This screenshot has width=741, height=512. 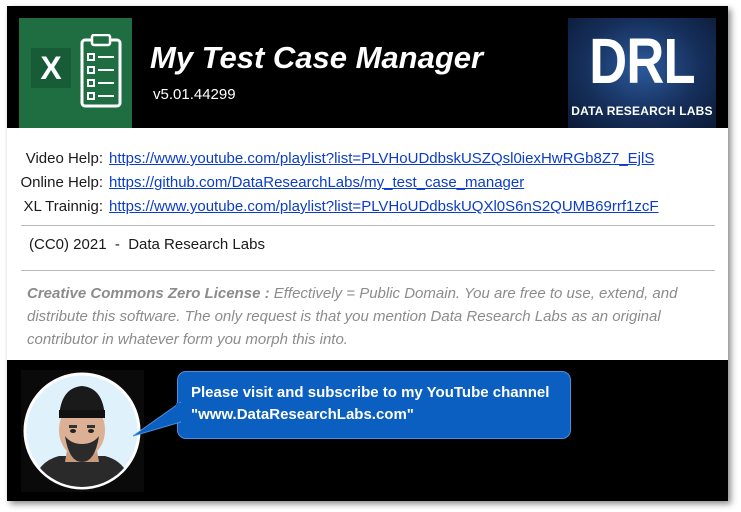 I want to click on callout-pointer, so click(x=157, y=419).